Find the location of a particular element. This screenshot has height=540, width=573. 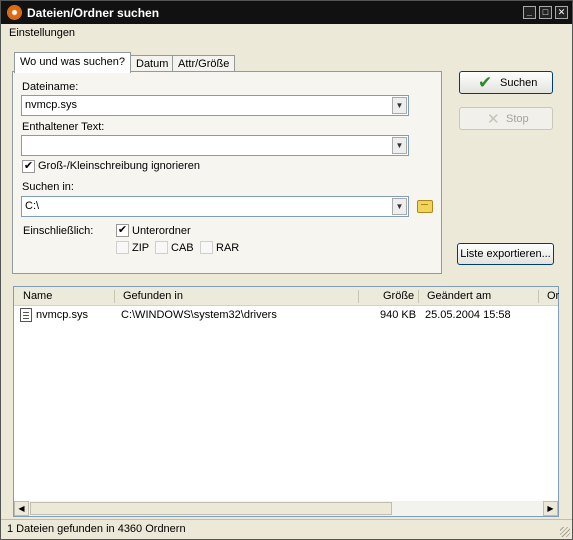

col-origin-header: Or is located at coordinates (553, 296).